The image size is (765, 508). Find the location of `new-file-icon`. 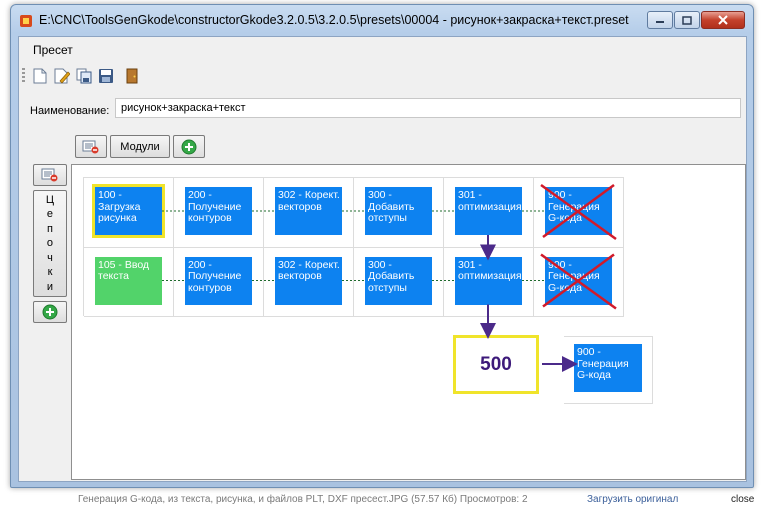

new-file-icon is located at coordinates (40, 76).